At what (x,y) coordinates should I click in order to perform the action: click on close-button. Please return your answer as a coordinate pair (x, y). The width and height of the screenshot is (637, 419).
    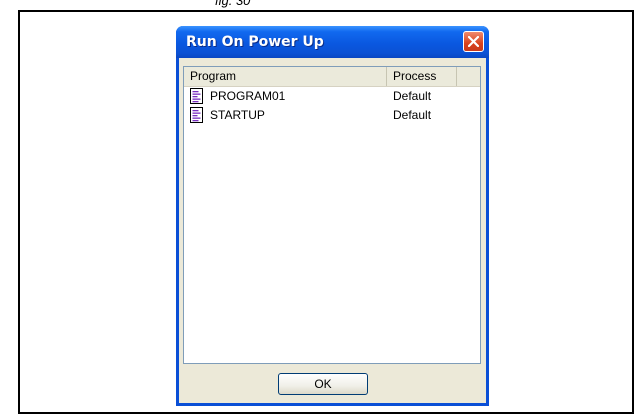
    Looking at the image, I should click on (473, 41).